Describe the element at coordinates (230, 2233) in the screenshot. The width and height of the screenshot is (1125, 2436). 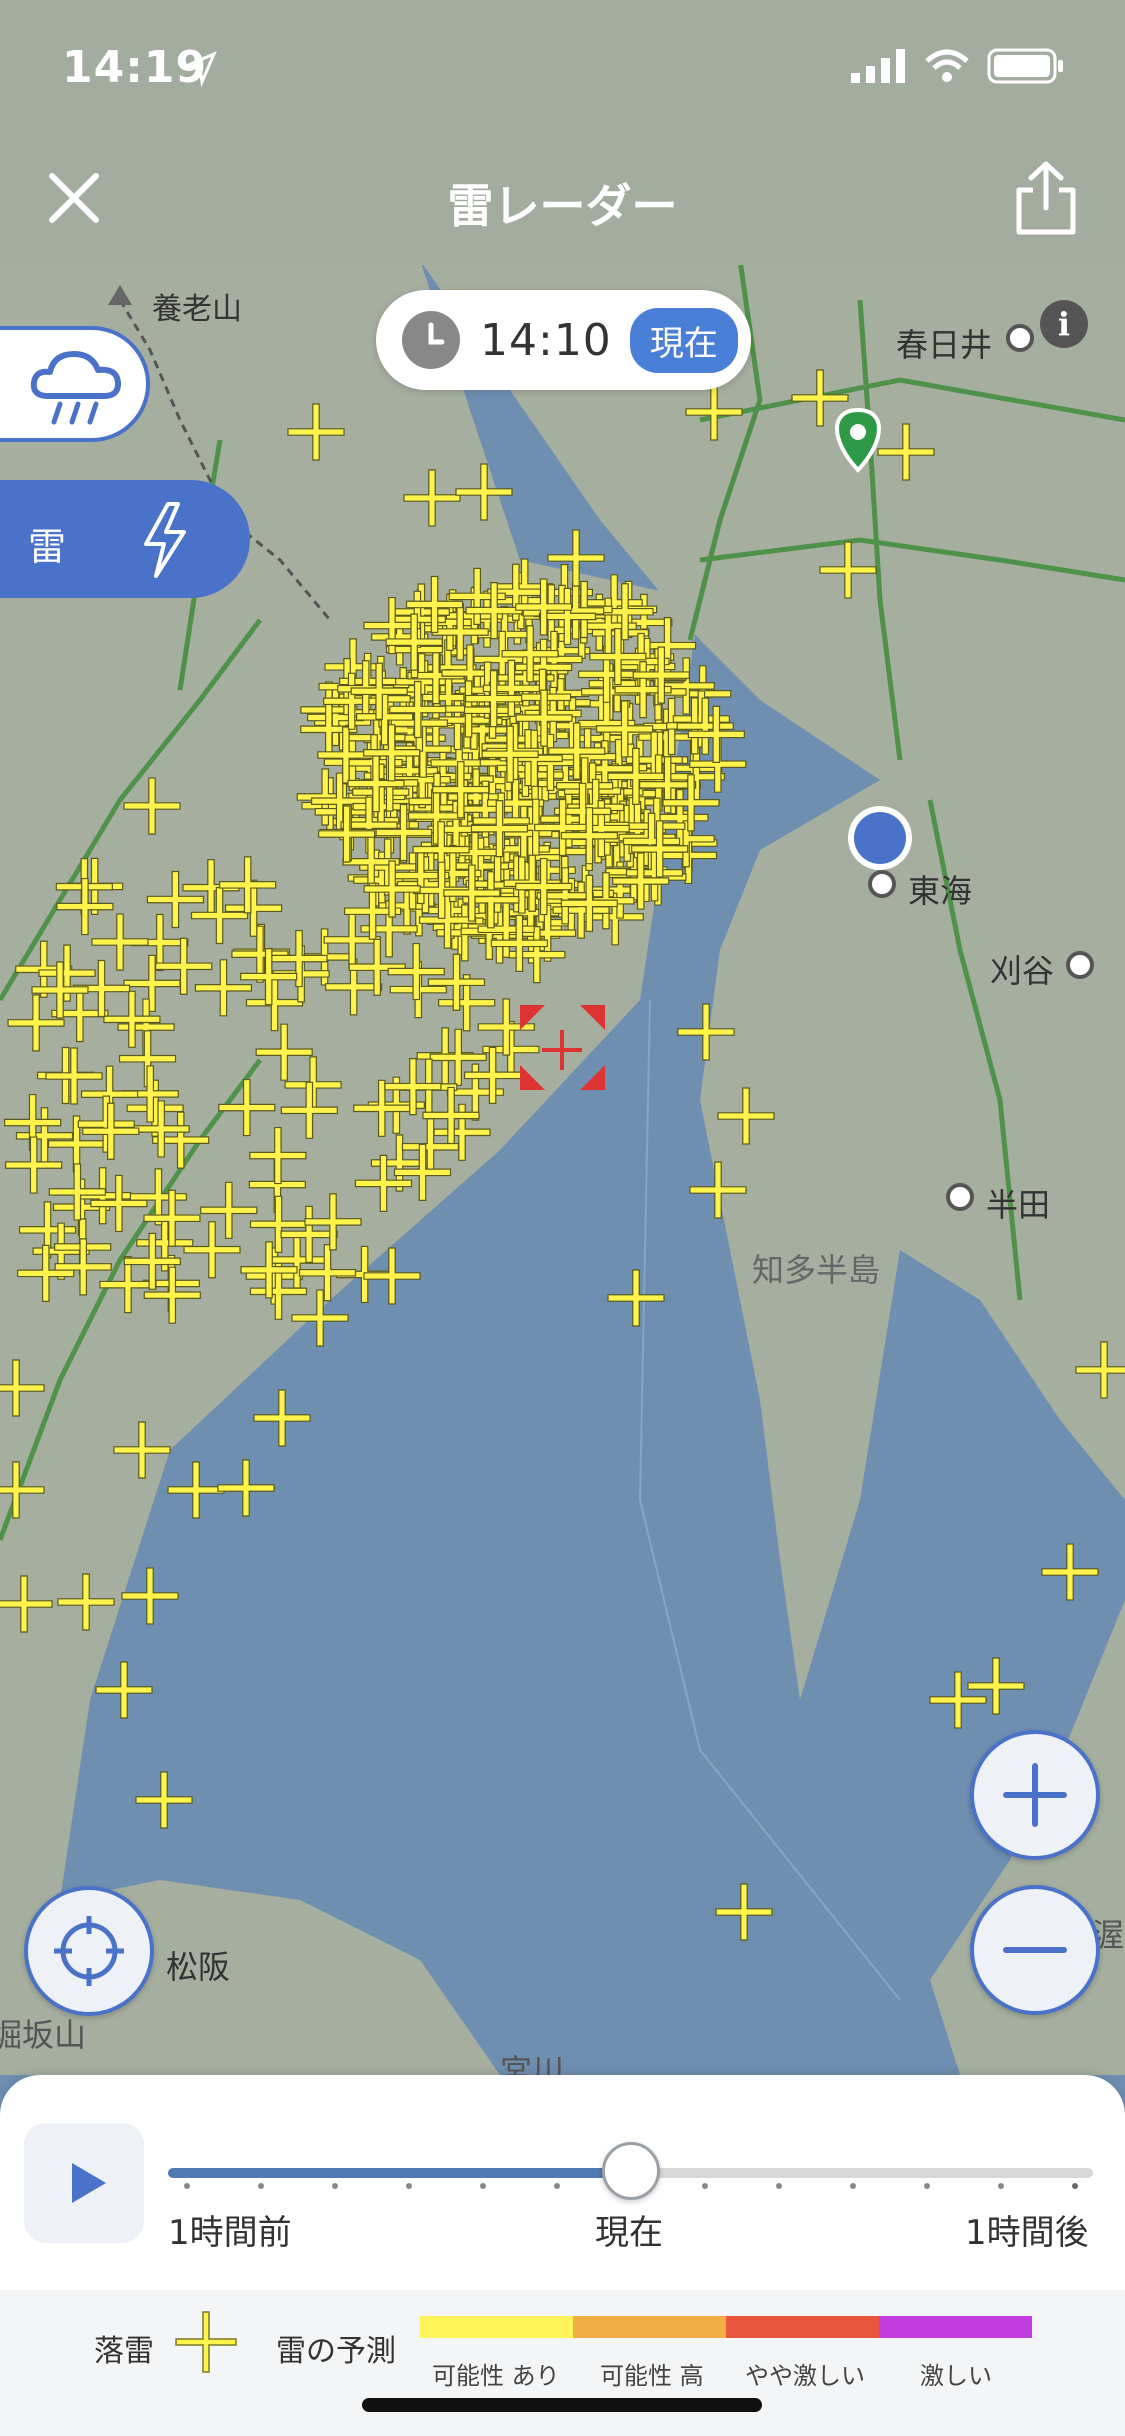
I see `slider-left-label: 1時間前` at that location.